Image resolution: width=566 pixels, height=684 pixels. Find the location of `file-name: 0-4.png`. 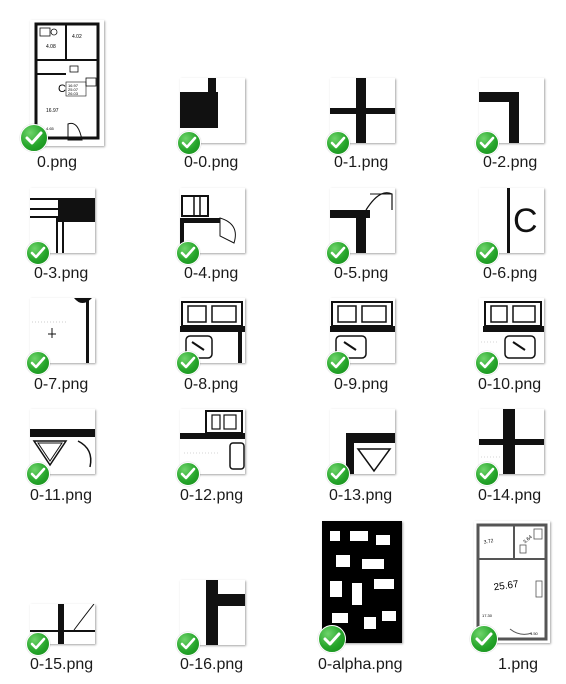

file-name: 0-4.png is located at coordinates (211, 273).